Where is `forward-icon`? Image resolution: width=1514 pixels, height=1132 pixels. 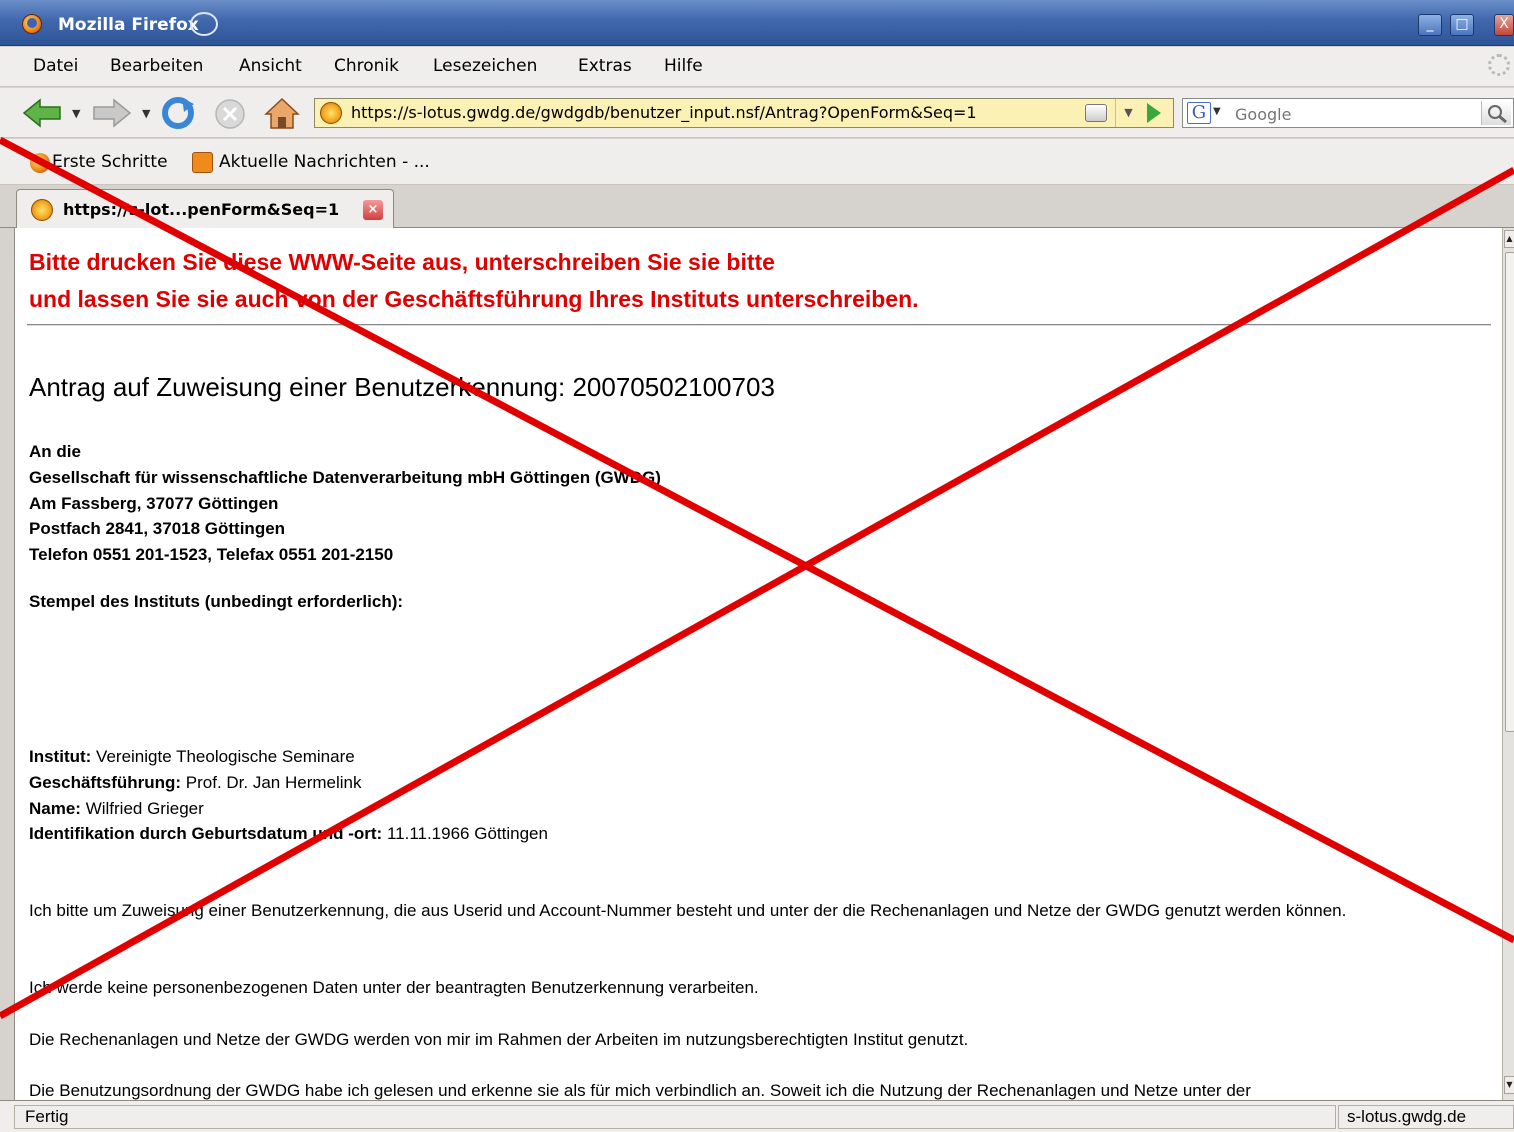 forward-icon is located at coordinates (112, 113).